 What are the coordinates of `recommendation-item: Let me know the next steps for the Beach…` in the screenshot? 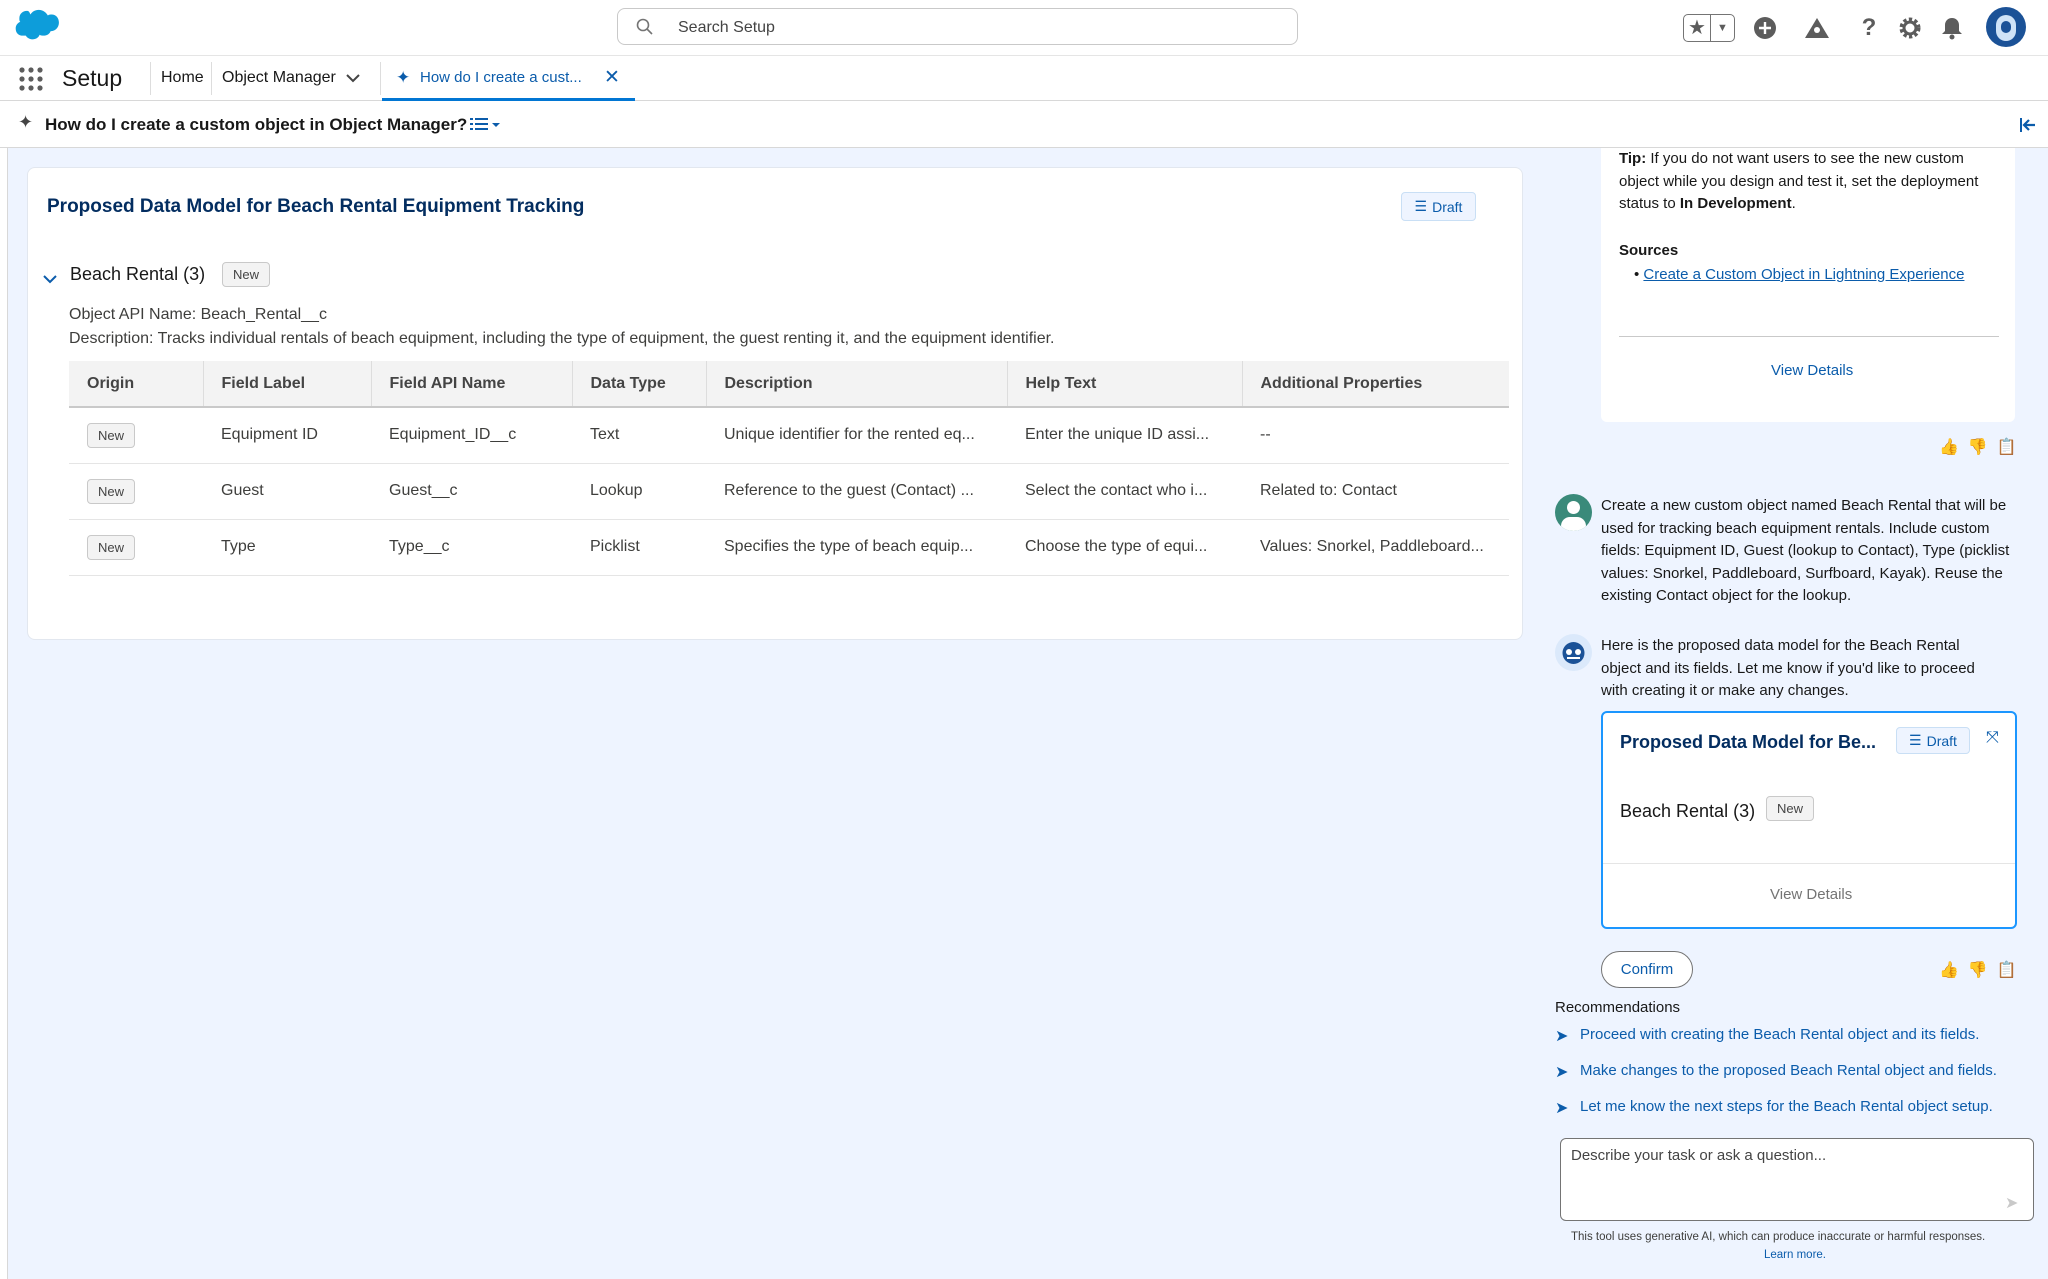 It's located at (1786, 1106).